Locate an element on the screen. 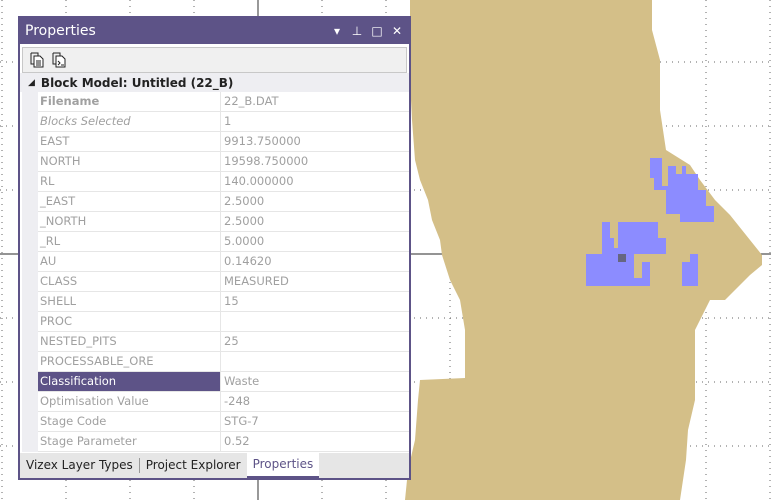 Image resolution: width=771 pixels, height=500 pixels. property-key: PROCESSABLE_ORE is located at coordinates (129, 361).